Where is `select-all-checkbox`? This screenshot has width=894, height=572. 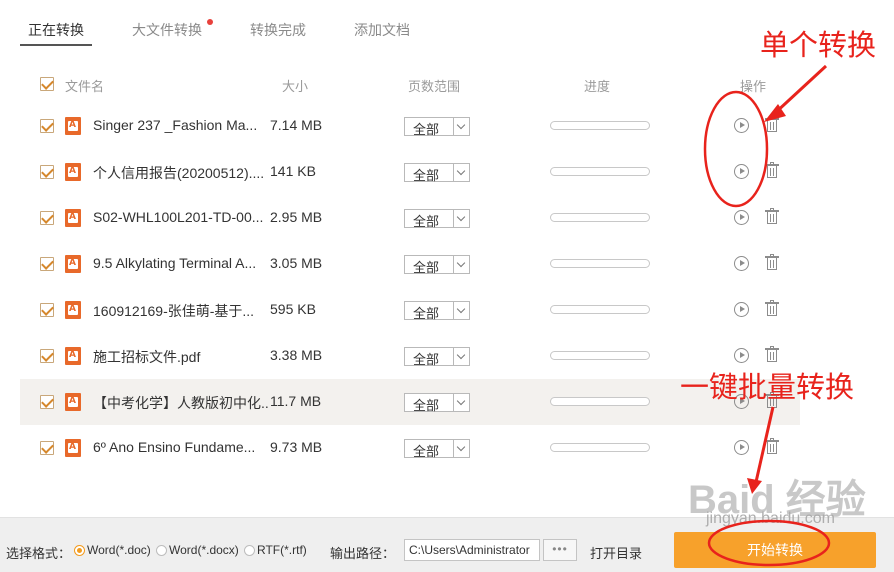 select-all-checkbox is located at coordinates (47, 84).